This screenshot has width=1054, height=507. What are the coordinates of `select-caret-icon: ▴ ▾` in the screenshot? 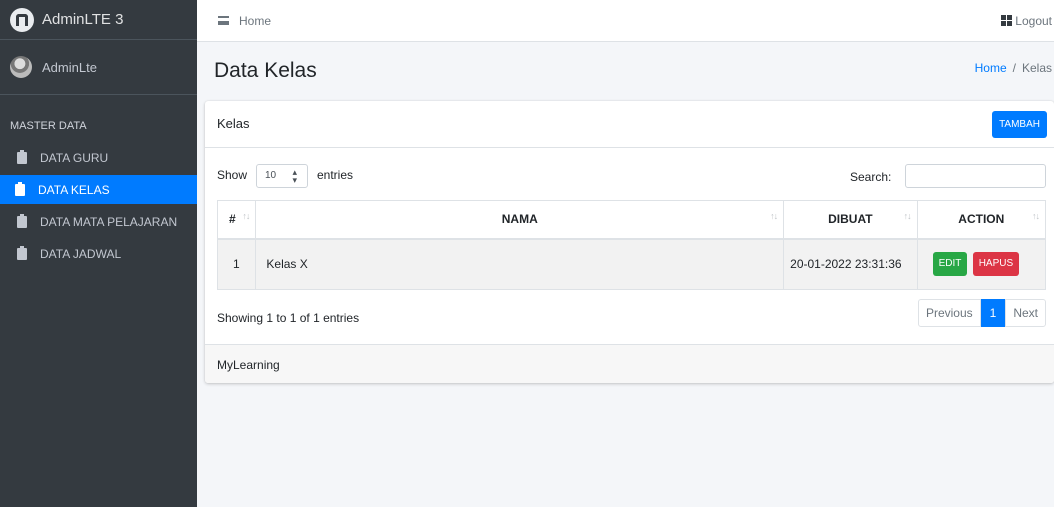 It's located at (294, 176).